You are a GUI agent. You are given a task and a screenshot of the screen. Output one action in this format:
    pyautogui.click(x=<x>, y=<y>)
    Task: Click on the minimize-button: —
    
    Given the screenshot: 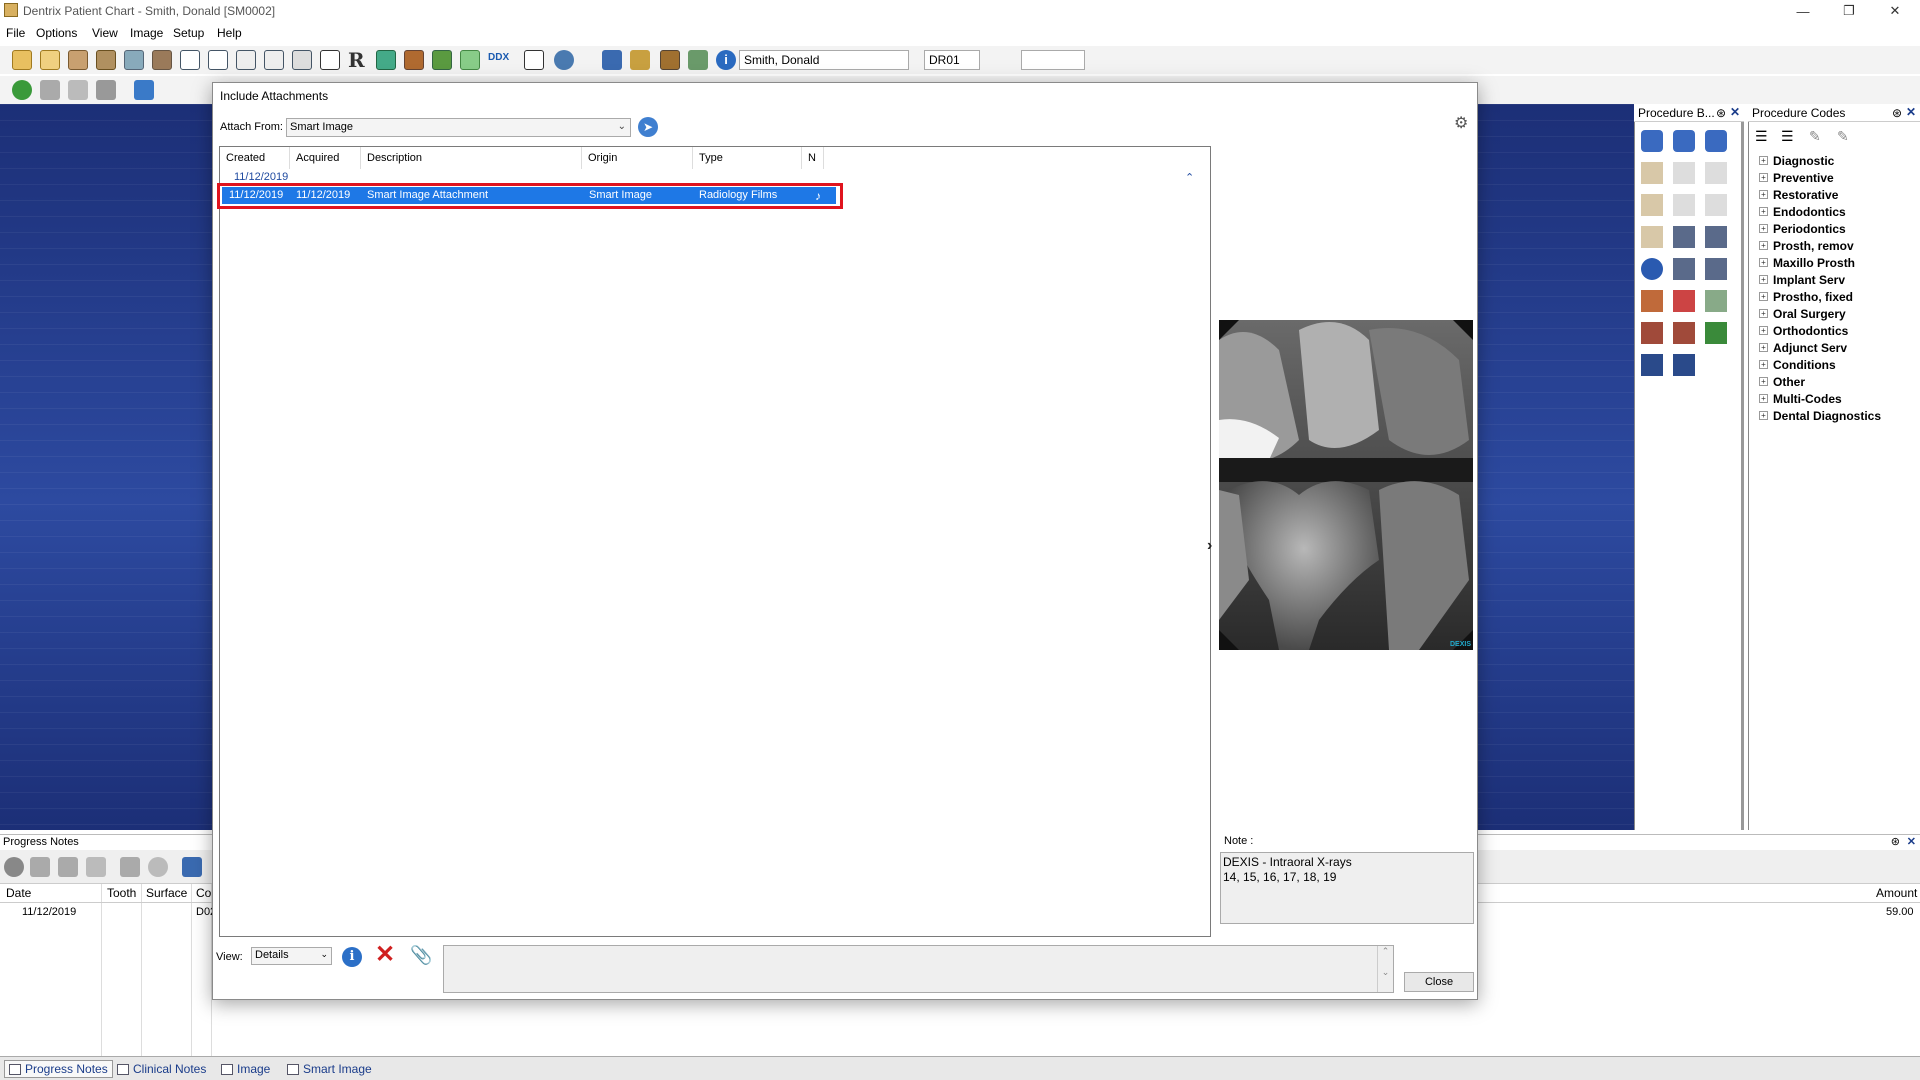 What is the action you would take?
    pyautogui.click(x=1803, y=11)
    